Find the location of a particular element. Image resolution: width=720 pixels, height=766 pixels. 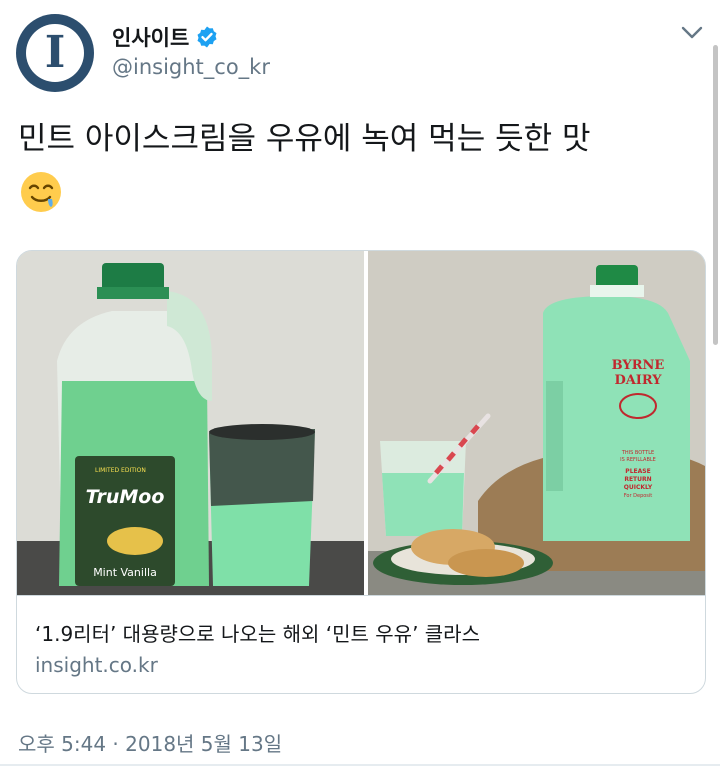

trumoo-flavor: Mint Vanilla is located at coordinates (125, 572).